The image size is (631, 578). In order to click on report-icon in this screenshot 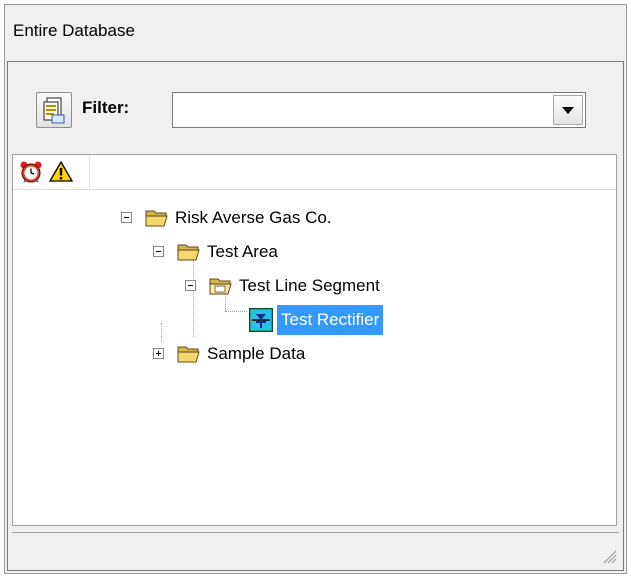, I will do `click(54, 110)`.